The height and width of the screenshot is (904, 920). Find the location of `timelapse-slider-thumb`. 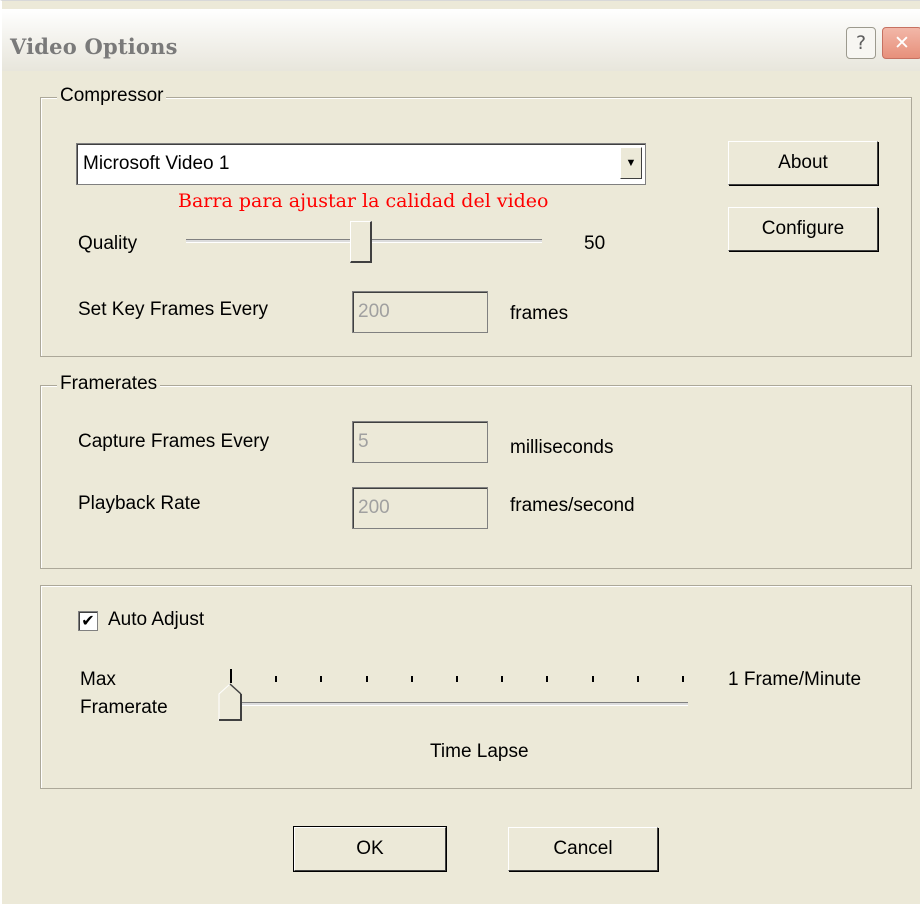

timelapse-slider-thumb is located at coordinates (230, 702).